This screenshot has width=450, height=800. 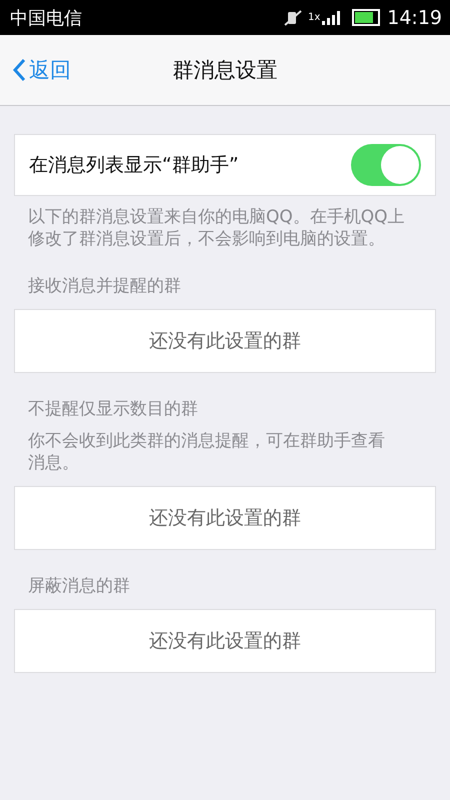 I want to click on section-note: 你不会收到此类群的消息提醒，可在群助手查看消息。, so click(x=207, y=452).